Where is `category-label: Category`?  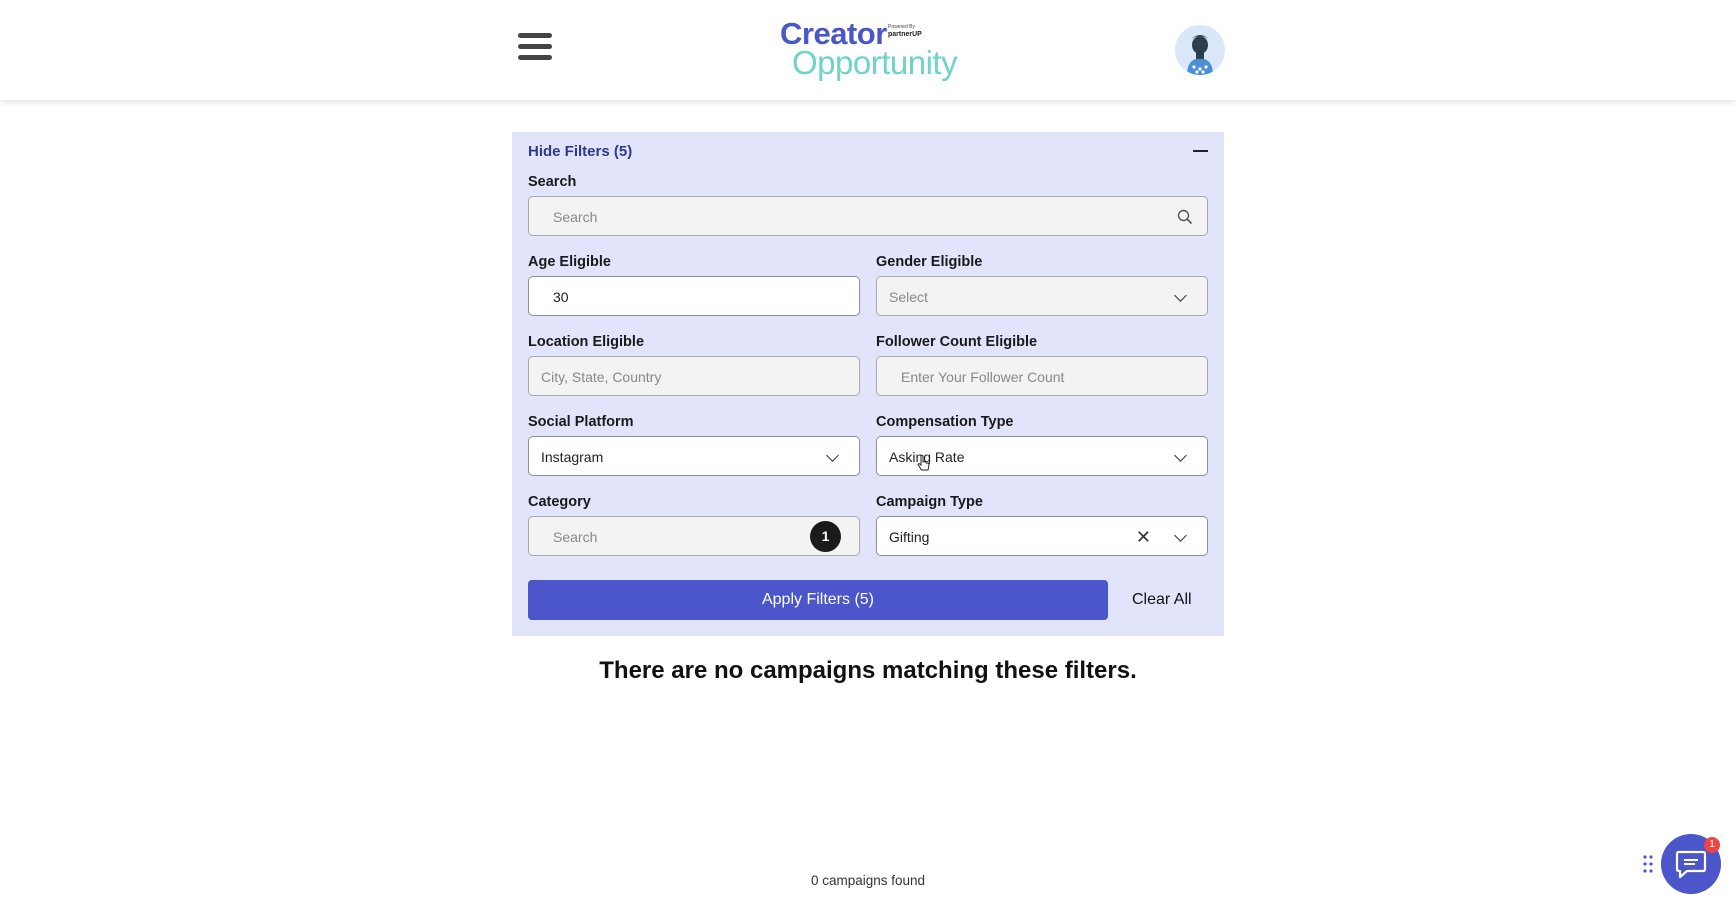
category-label: Category is located at coordinates (559, 502).